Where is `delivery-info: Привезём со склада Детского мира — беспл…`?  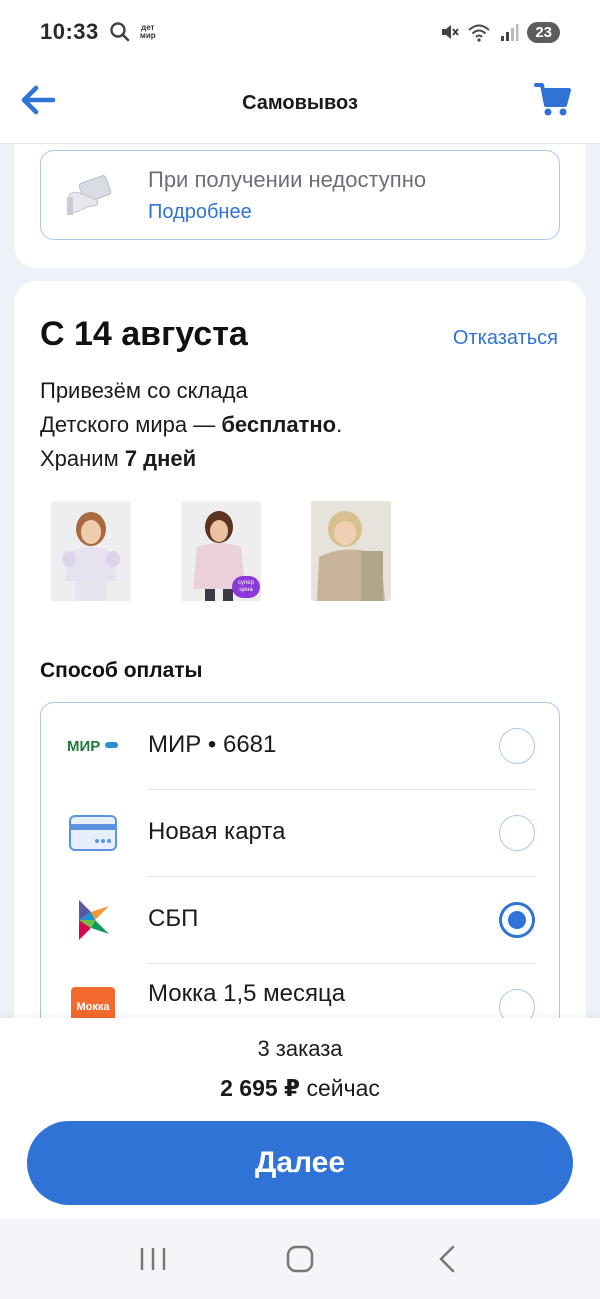
delivery-info: Привезём со склада Детского мира — беспл… is located at coordinates (191, 425).